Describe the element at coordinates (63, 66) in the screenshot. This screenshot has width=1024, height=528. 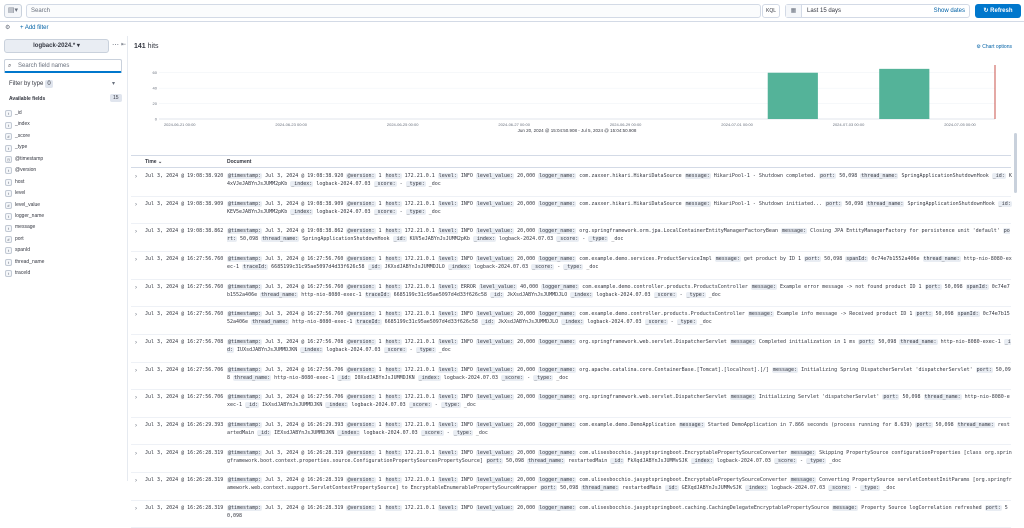
I see `field-search-input: ⌕ Search field names` at that location.